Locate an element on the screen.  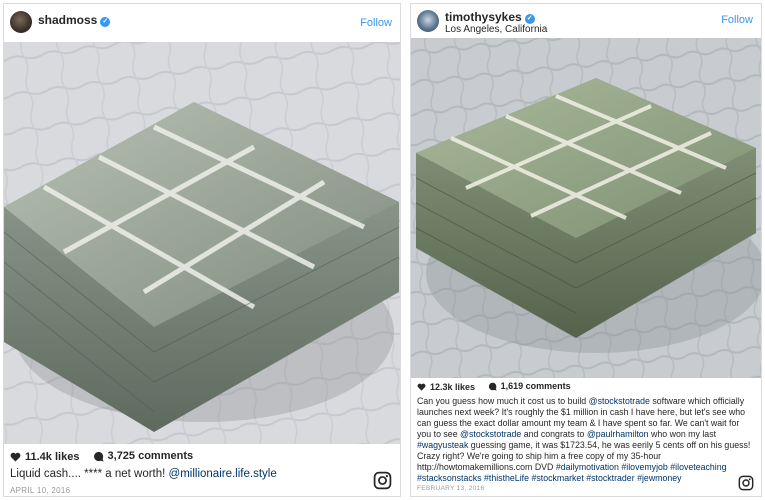
comments: 1,619 comments is located at coordinates (529, 386).